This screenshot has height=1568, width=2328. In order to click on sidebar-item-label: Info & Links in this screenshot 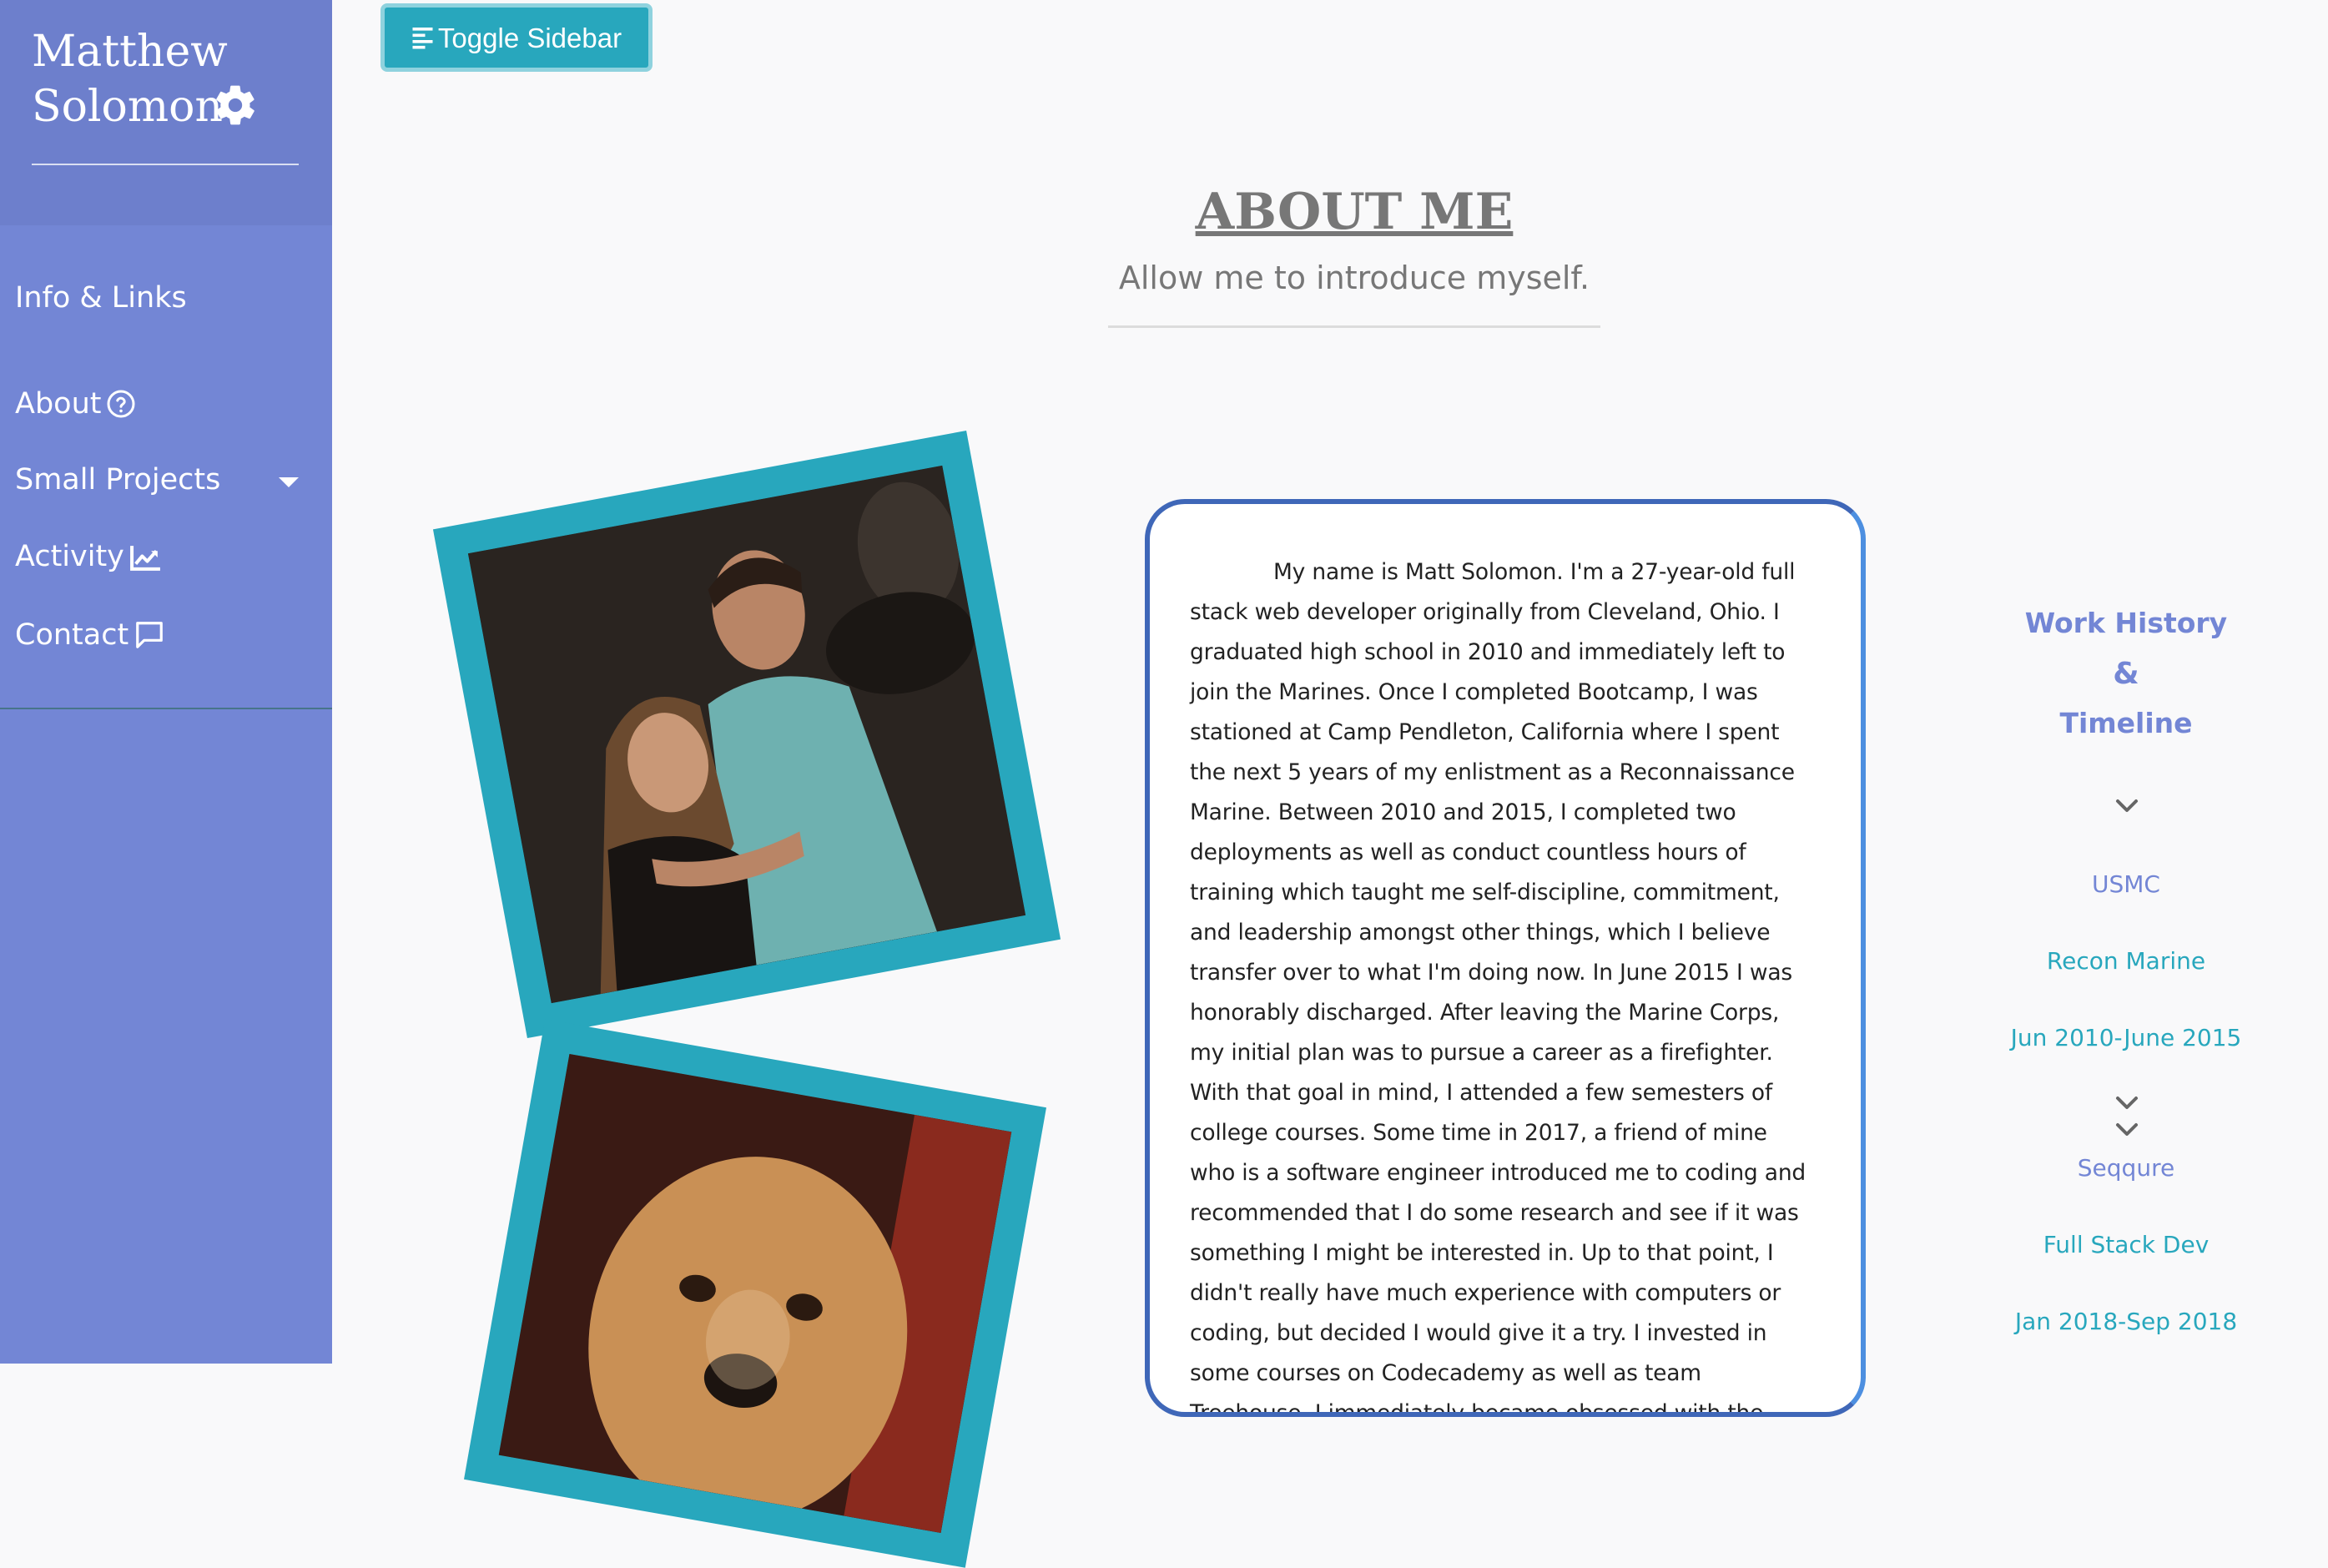, I will do `click(101, 298)`.